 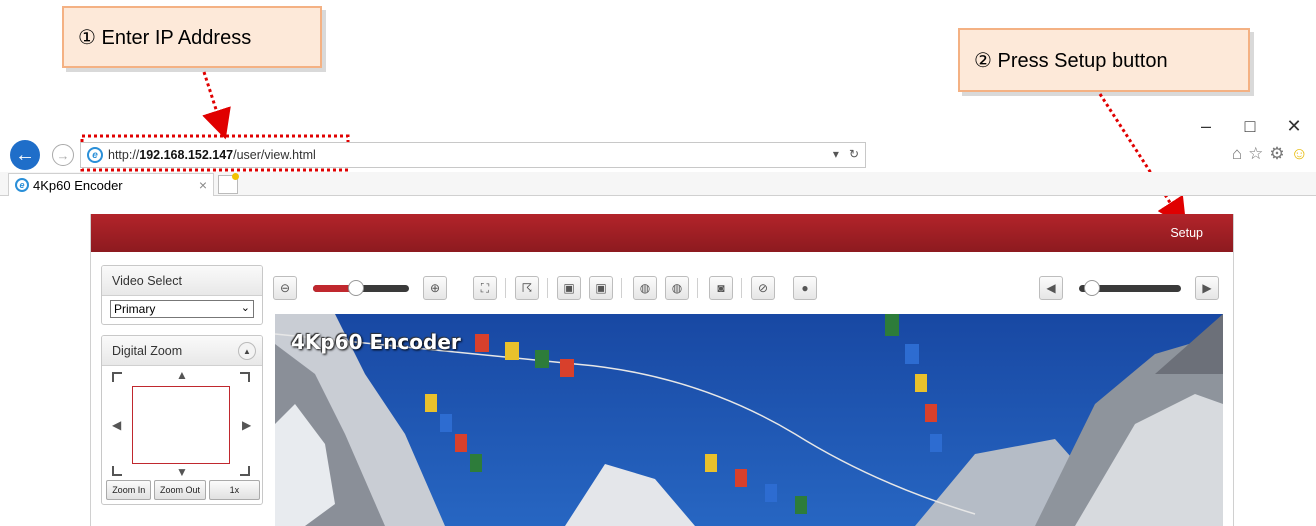 I want to click on pan-down-icon: ▼, so click(x=182, y=472).